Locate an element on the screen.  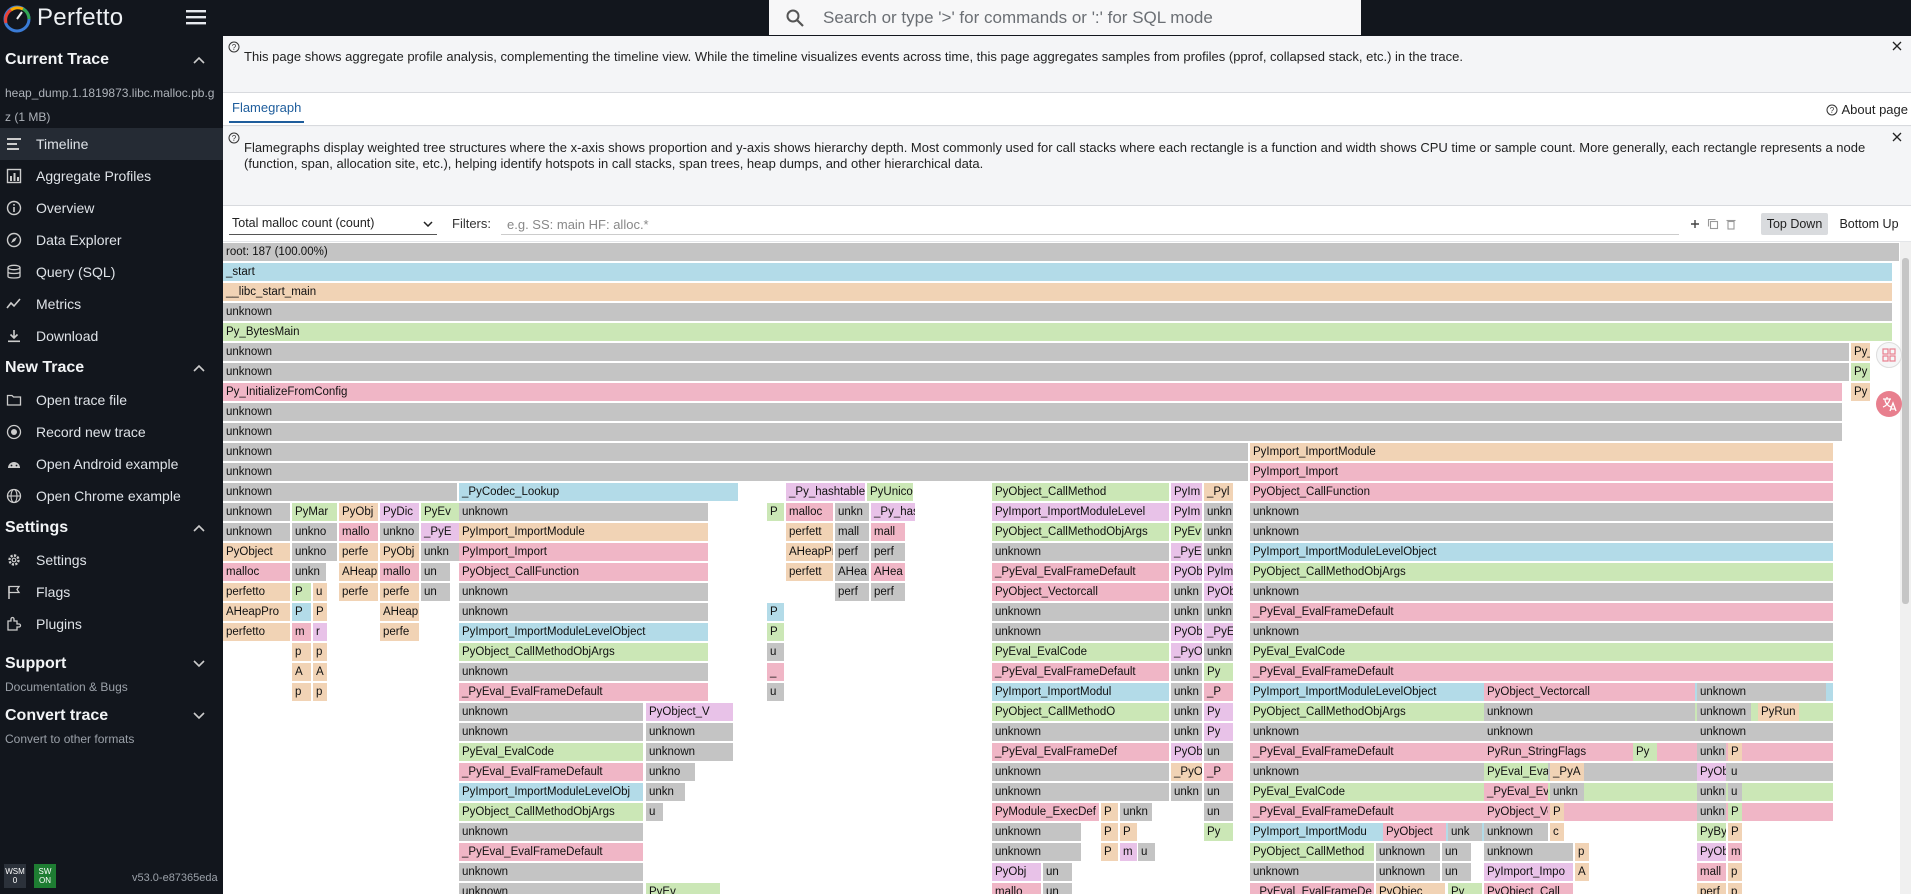
search-input is located at coordinates (1063, 17).